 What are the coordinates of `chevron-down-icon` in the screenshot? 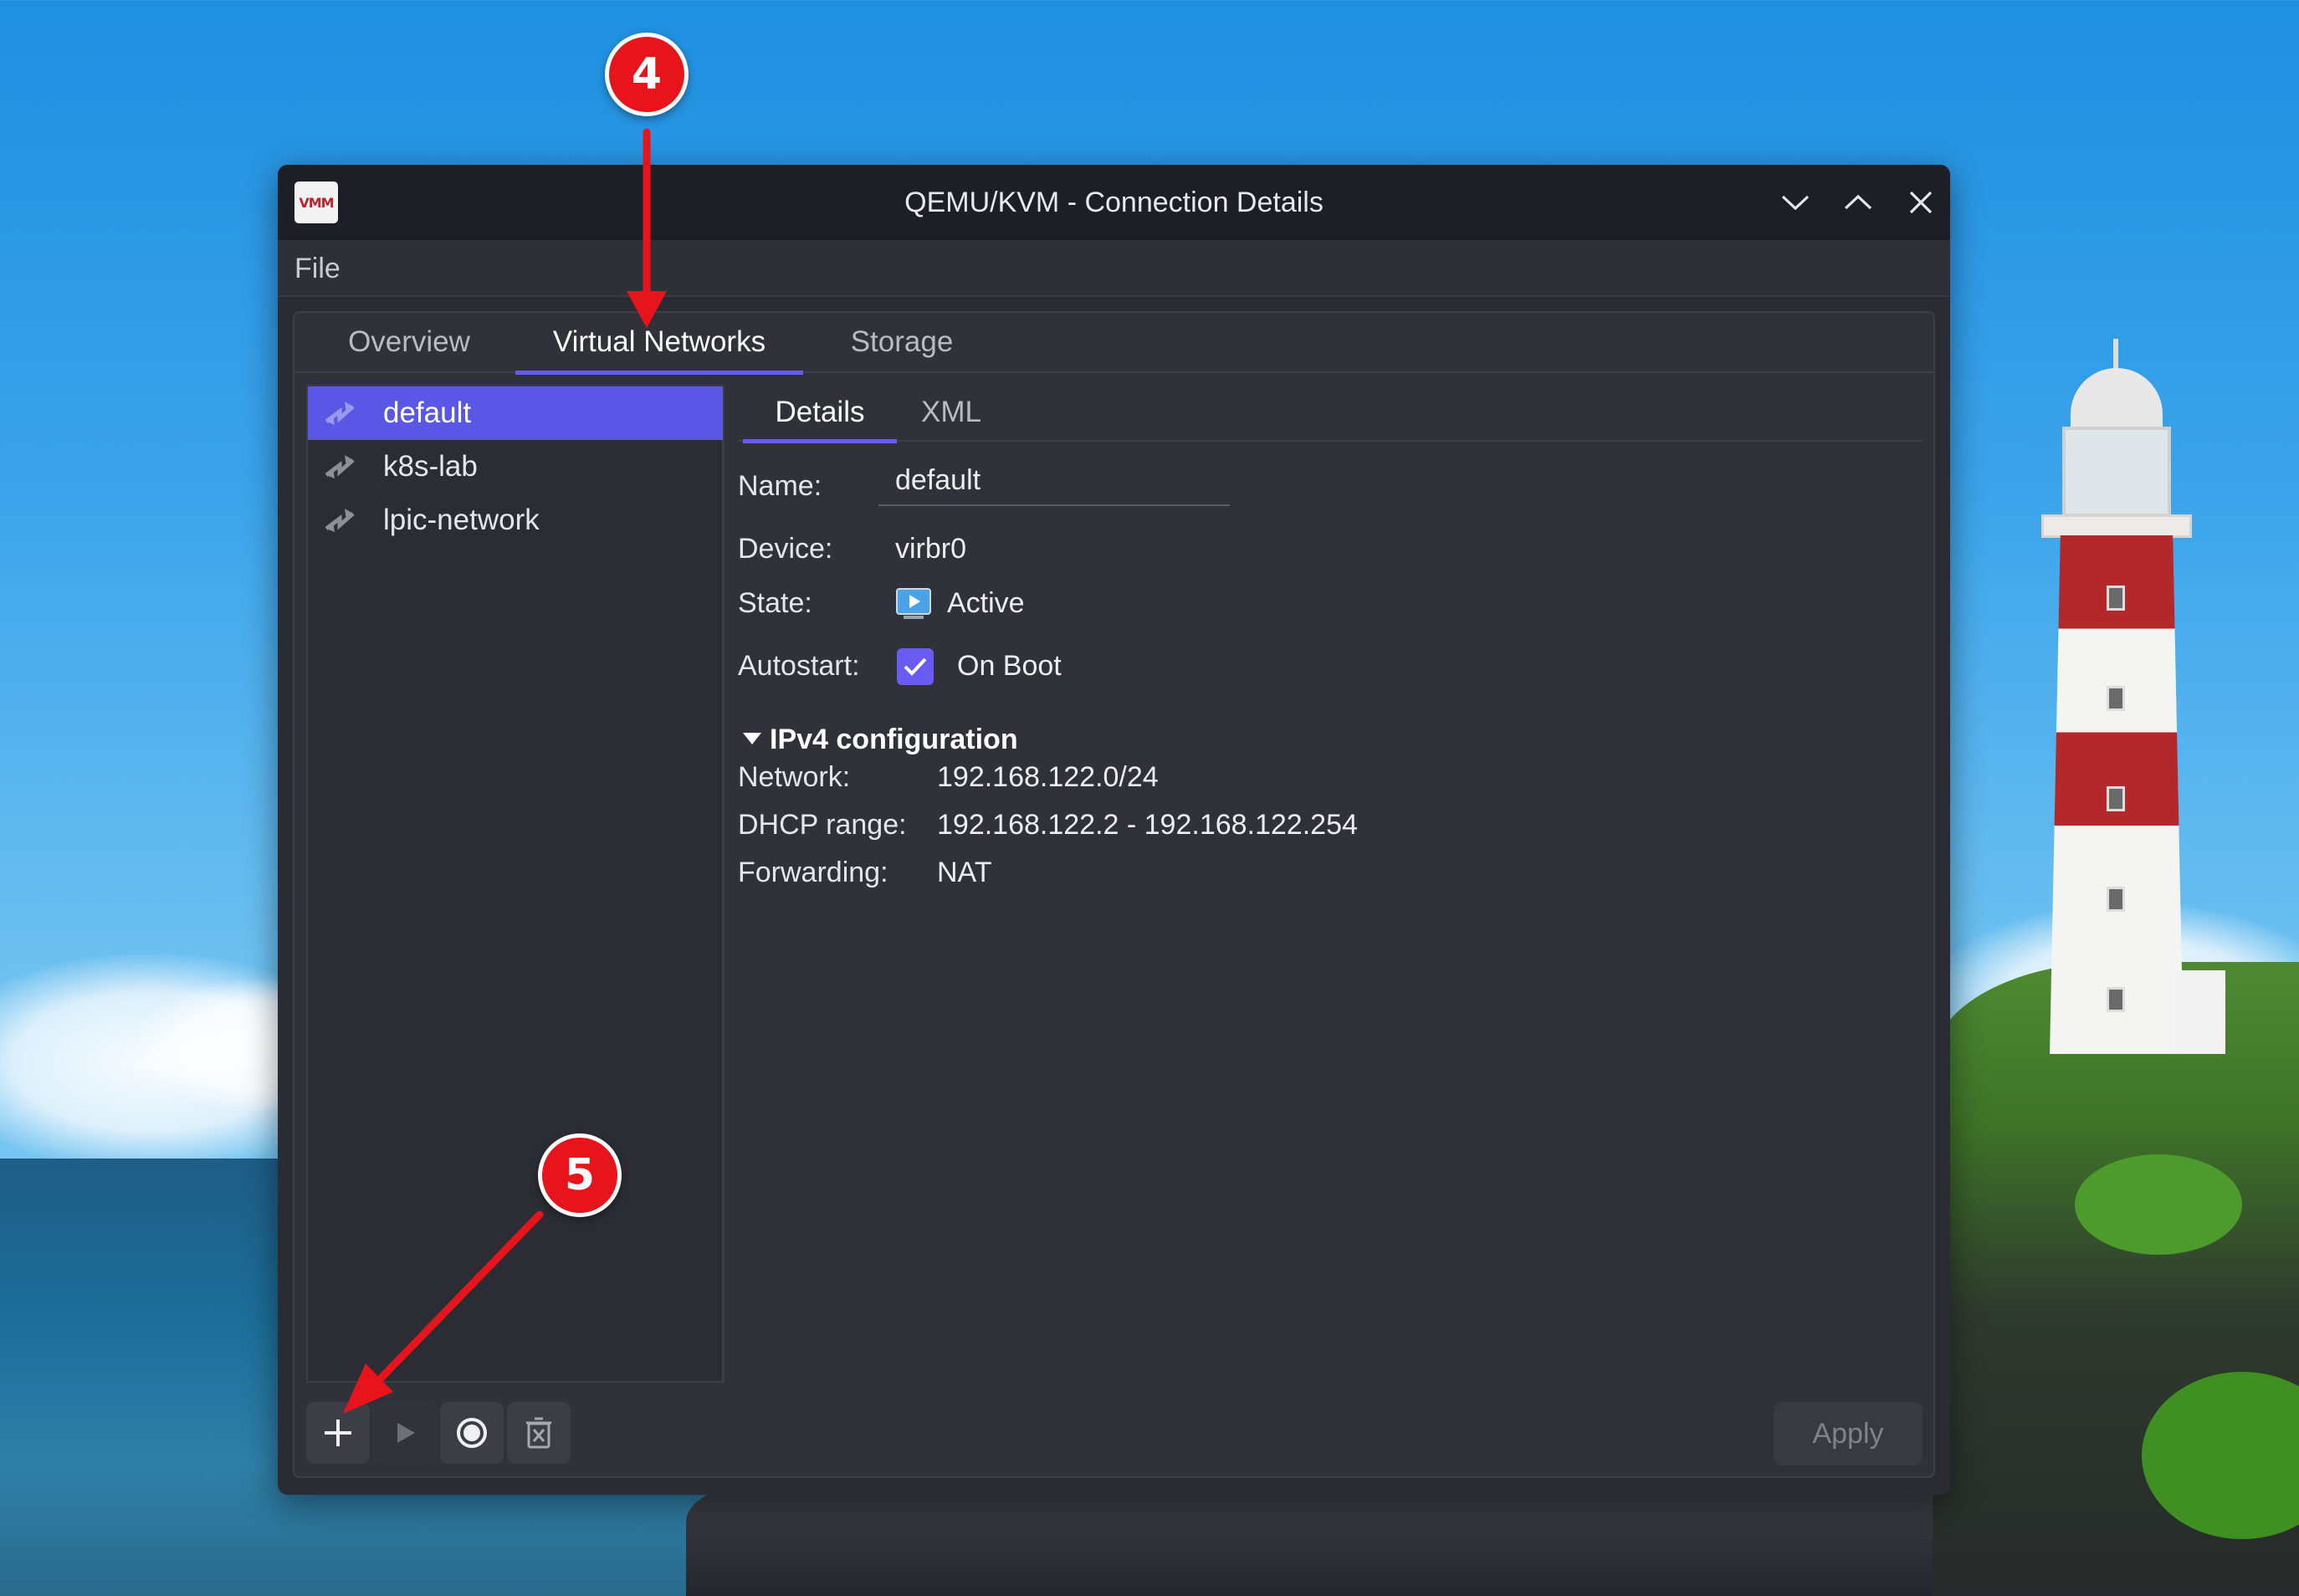 It's located at (1795, 203).